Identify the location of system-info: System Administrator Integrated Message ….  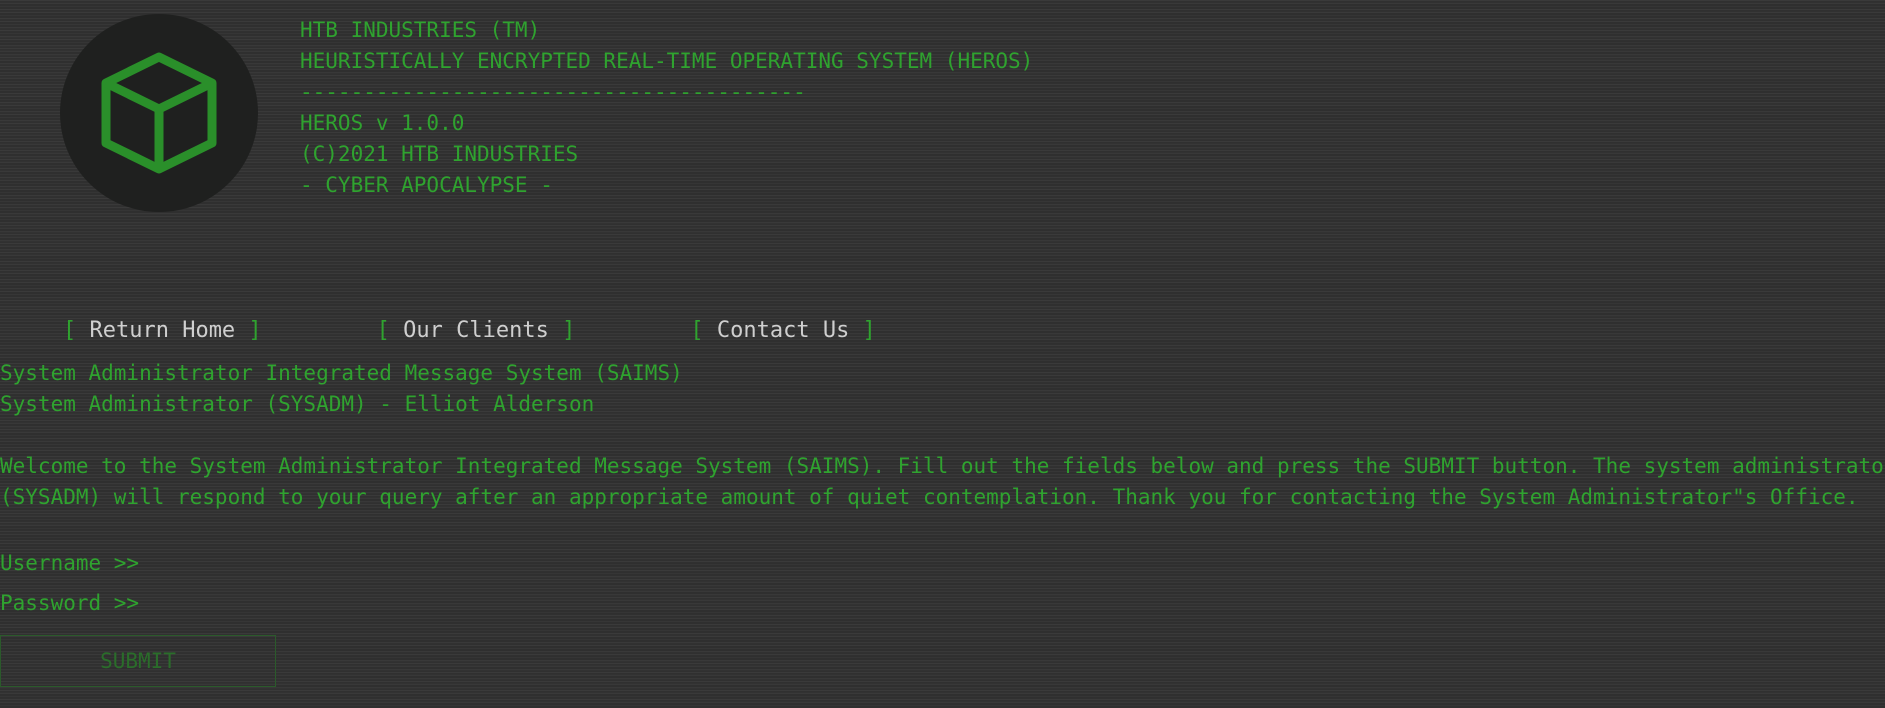
(341, 389).